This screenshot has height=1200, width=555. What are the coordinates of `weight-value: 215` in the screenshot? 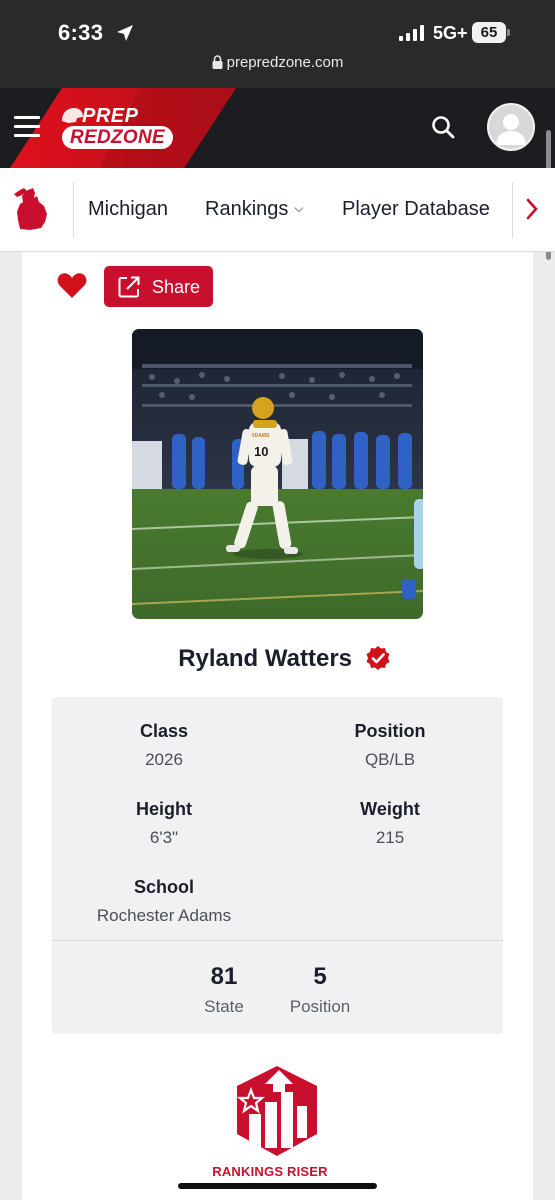 It's located at (390, 837).